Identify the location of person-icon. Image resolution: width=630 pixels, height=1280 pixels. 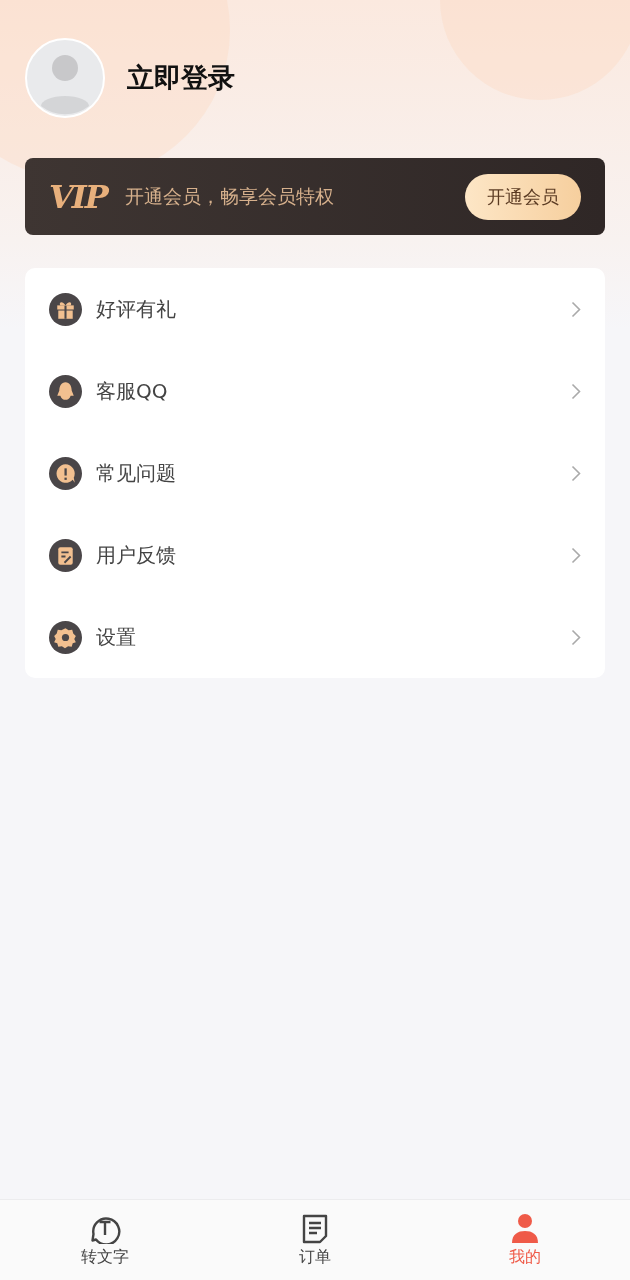
(525, 1228).